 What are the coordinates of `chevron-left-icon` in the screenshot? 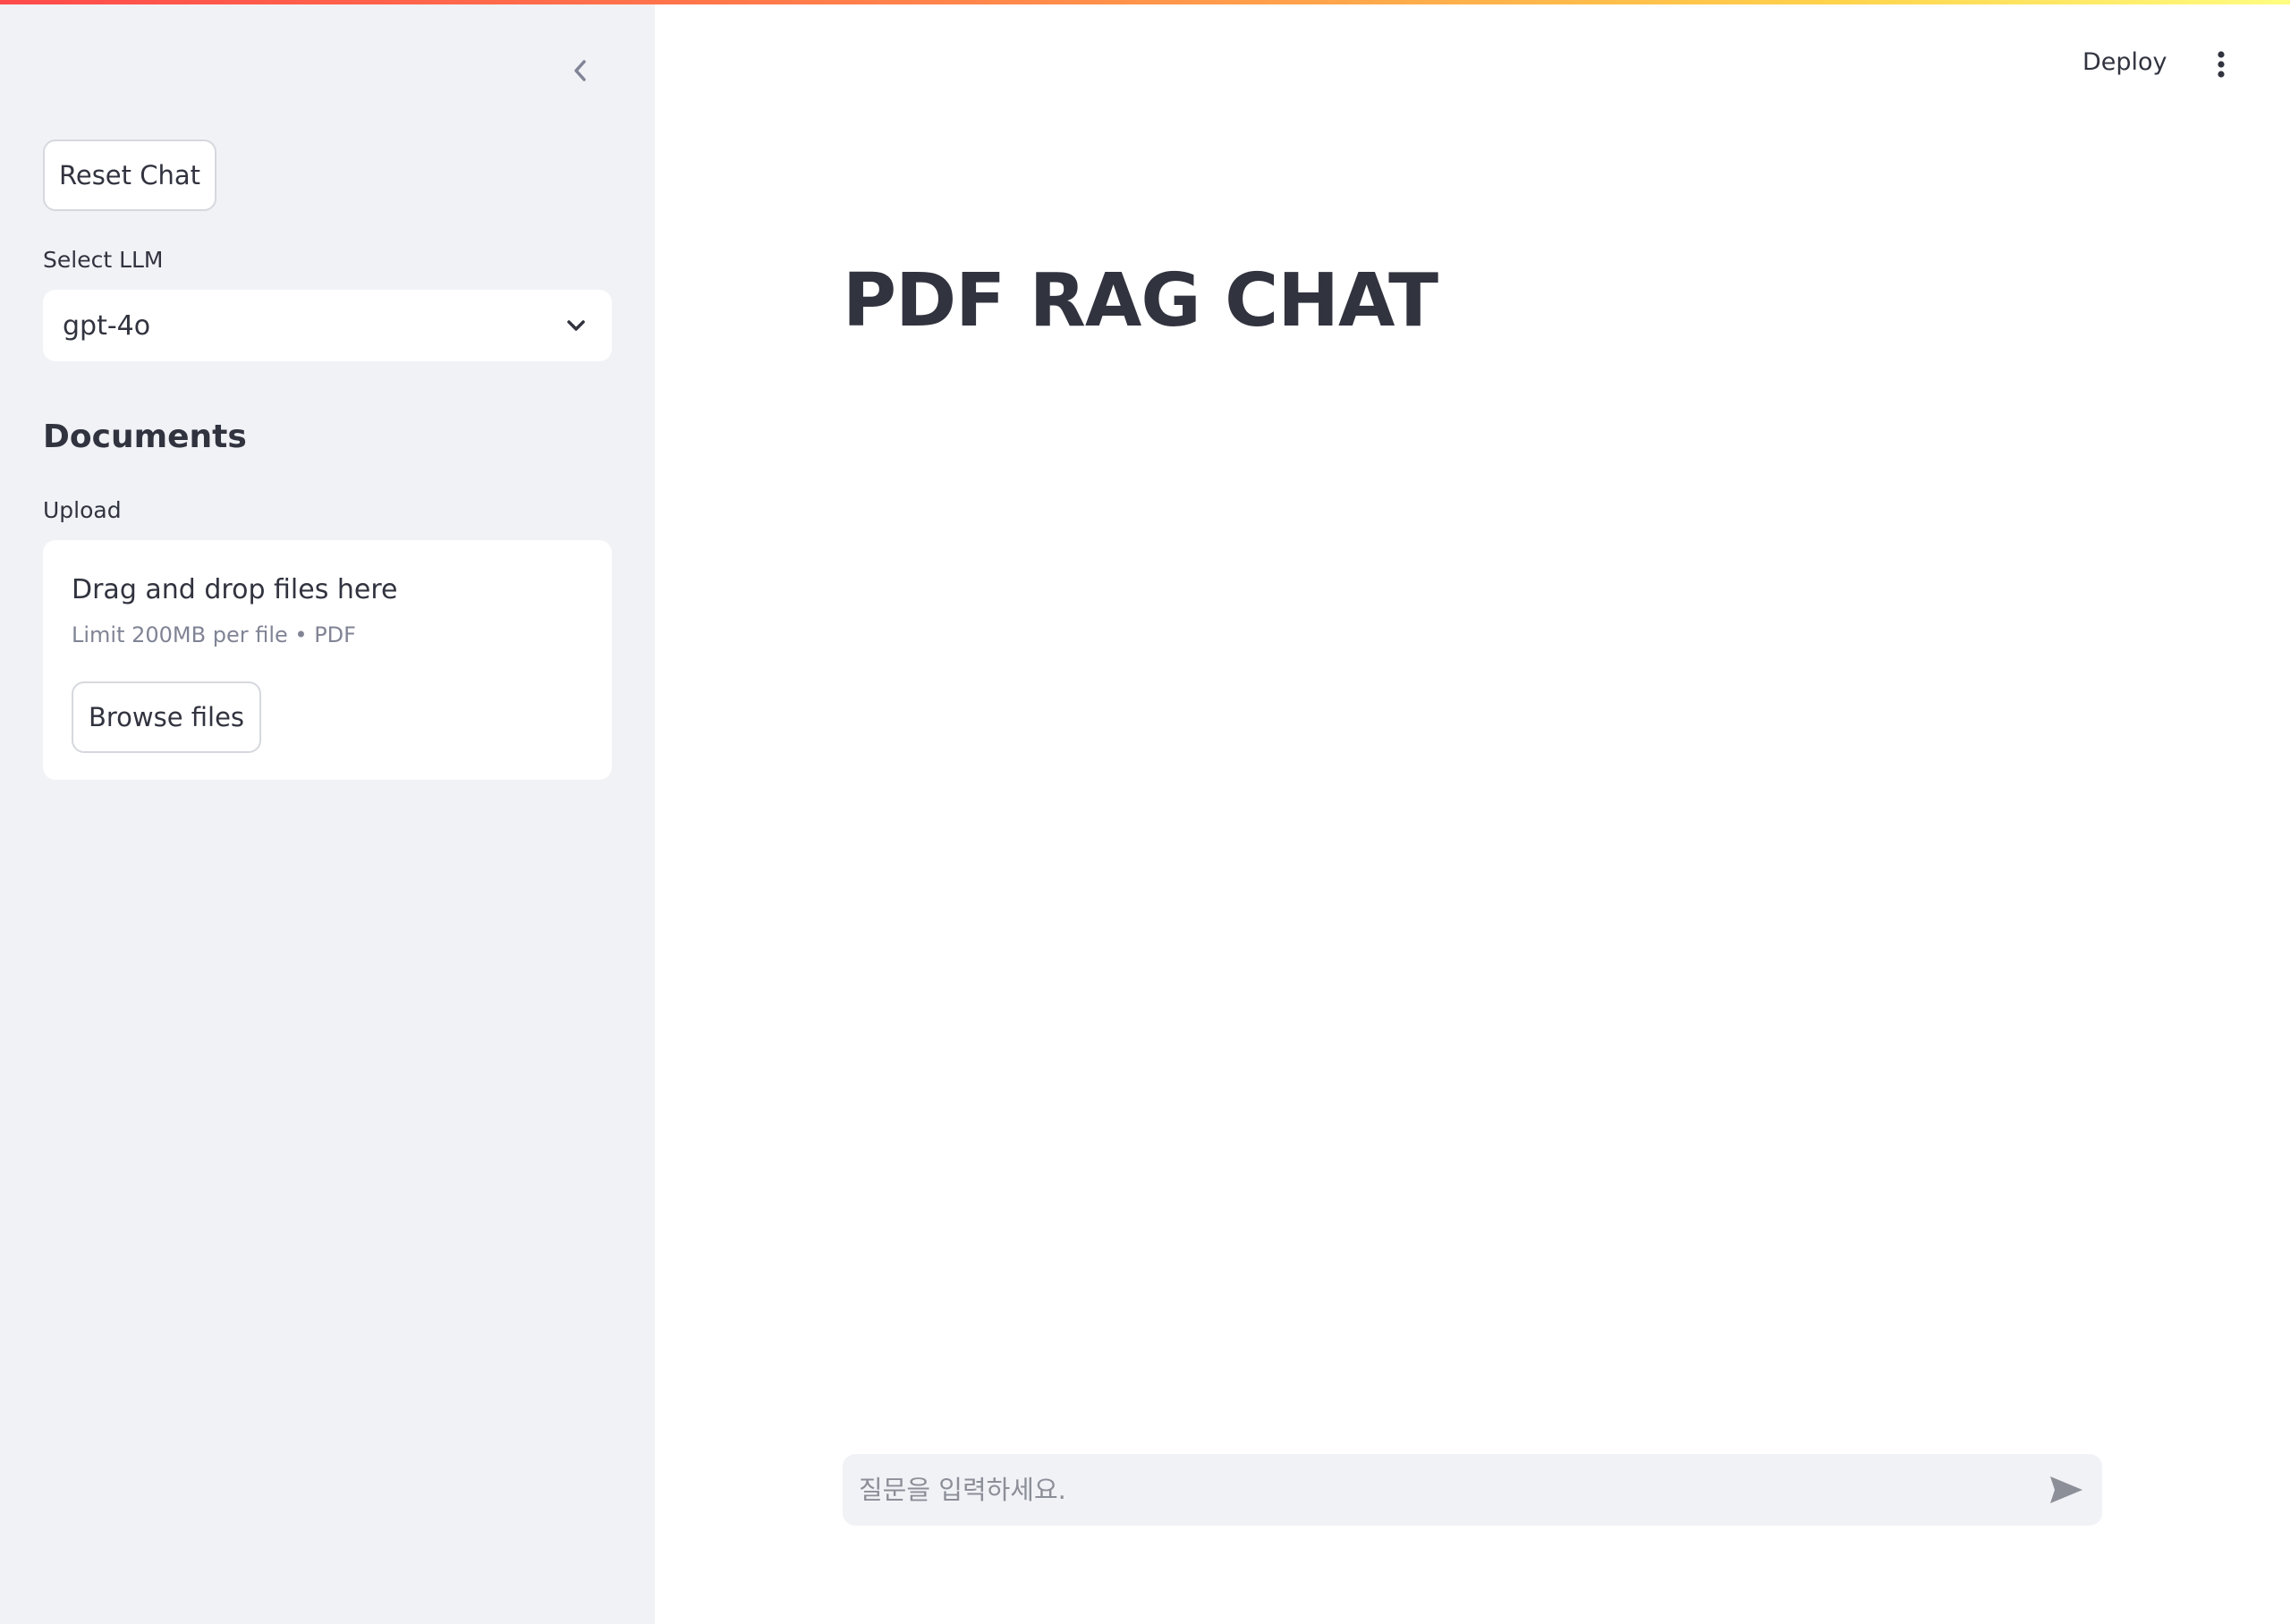 It's located at (580, 70).